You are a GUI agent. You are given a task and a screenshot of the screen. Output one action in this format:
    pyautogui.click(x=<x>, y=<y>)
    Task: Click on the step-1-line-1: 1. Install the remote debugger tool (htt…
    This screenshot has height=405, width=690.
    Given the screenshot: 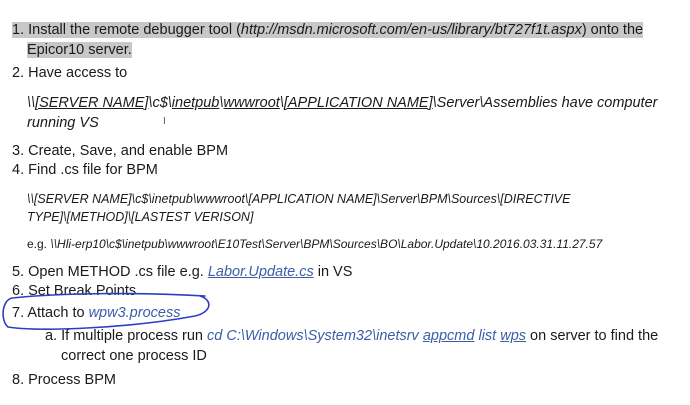 What is the action you would take?
    pyautogui.click(x=328, y=30)
    